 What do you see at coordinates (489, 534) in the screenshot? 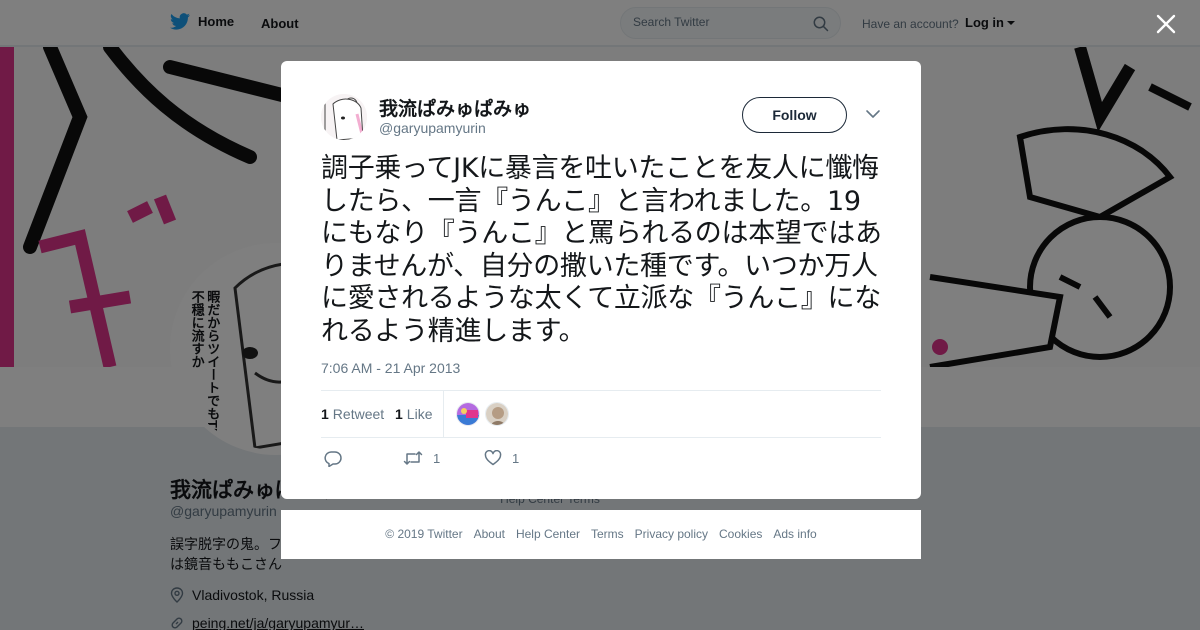
I see `footer-link-about: About` at bounding box center [489, 534].